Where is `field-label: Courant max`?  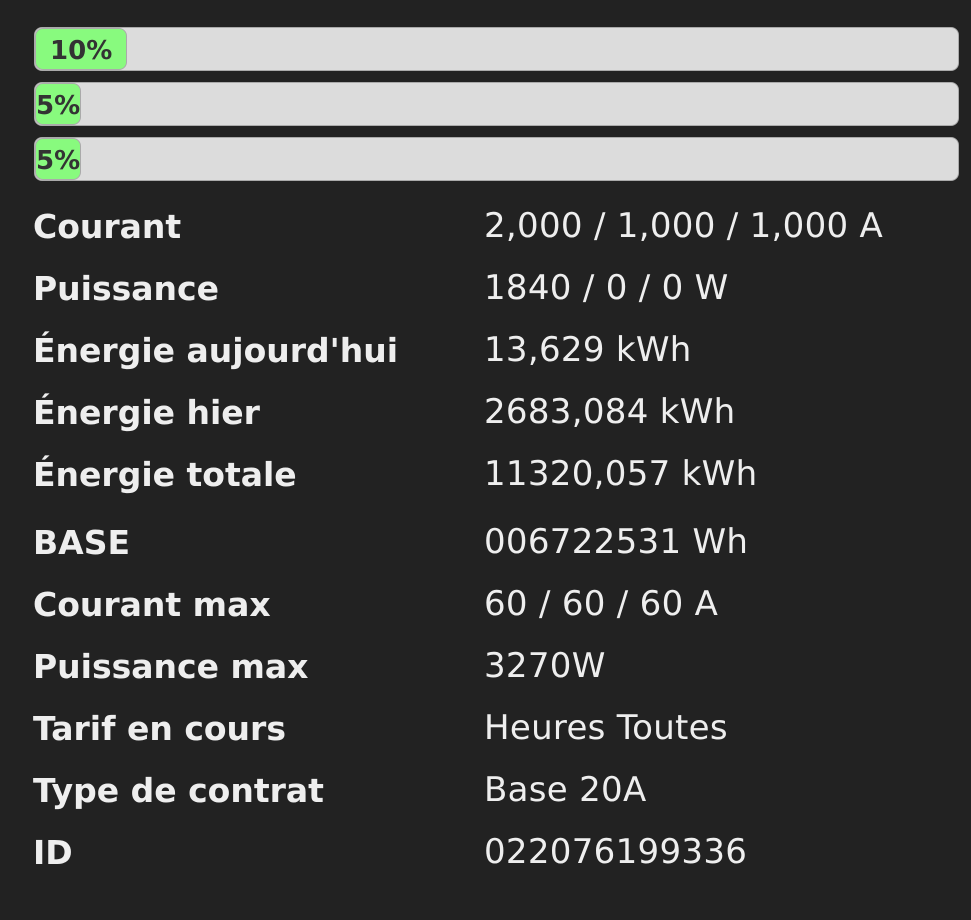 field-label: Courant max is located at coordinates (152, 604).